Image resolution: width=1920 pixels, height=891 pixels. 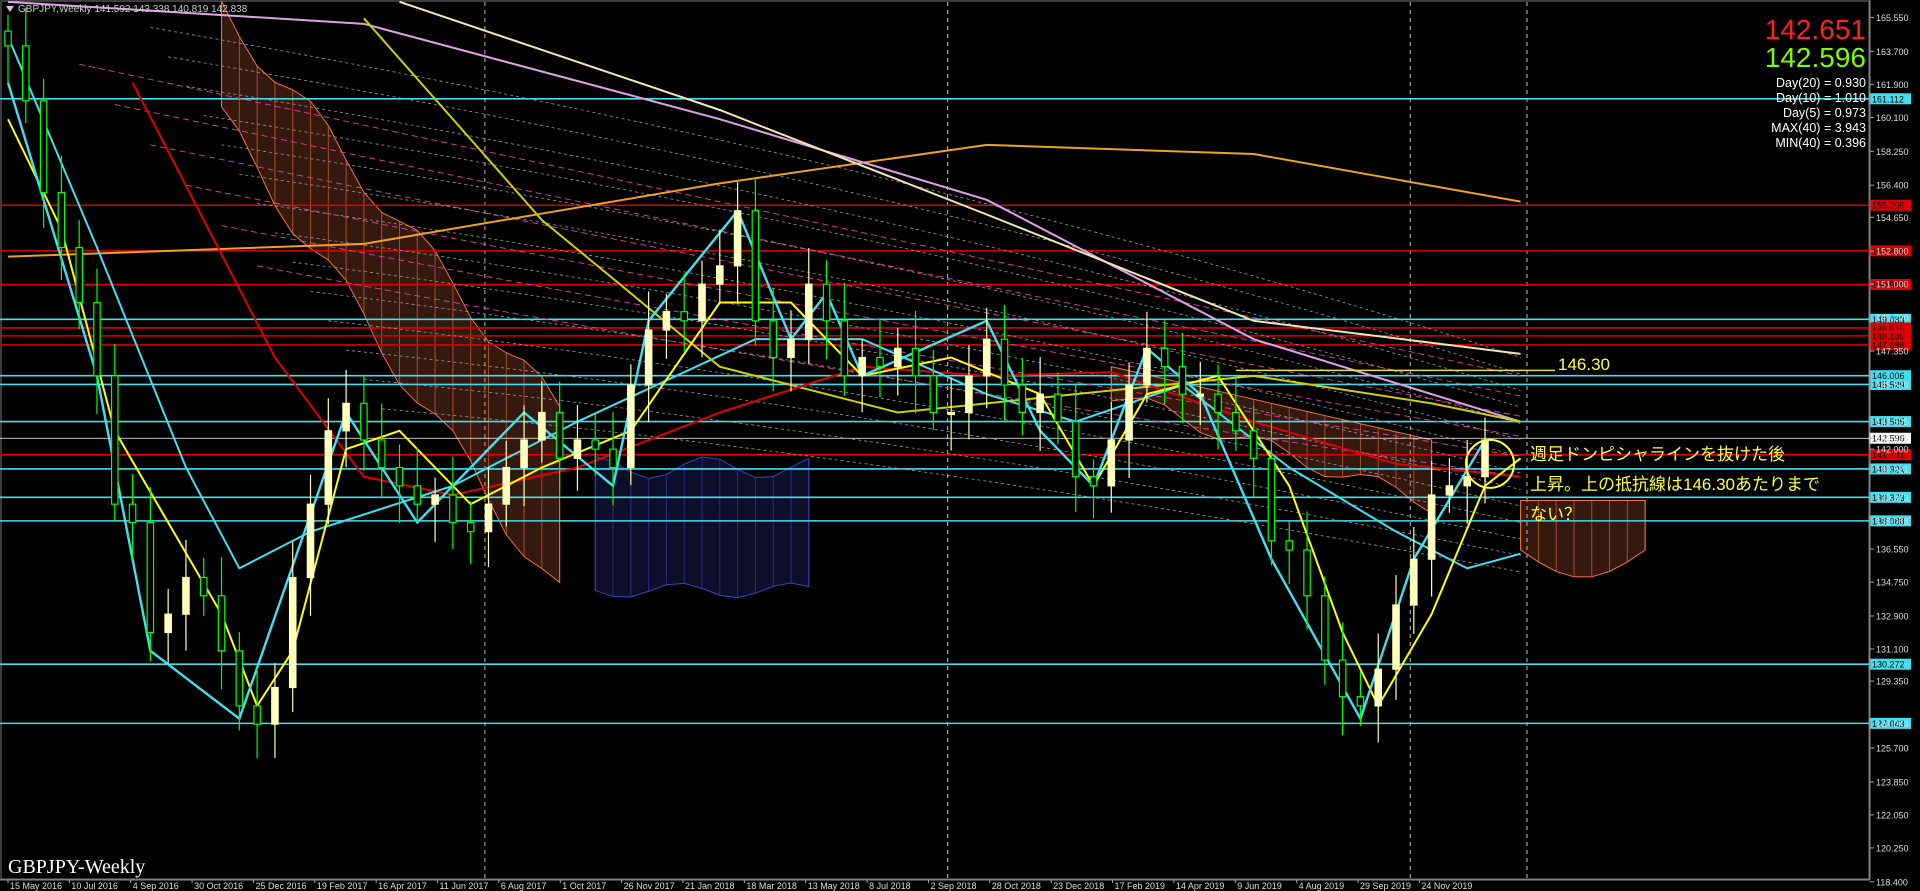 I want to click on price-tick-label: 123.850, so click(x=1892, y=782).